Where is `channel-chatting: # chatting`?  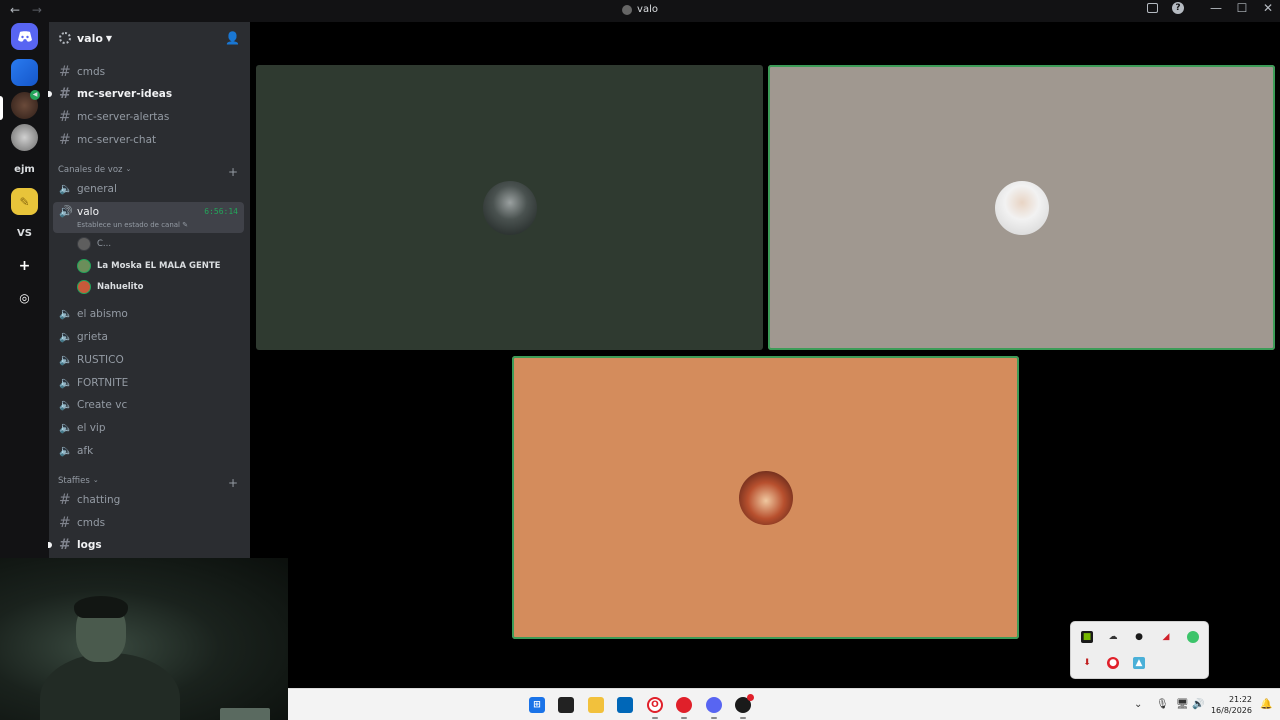
channel-chatting: # chatting is located at coordinates (148, 499).